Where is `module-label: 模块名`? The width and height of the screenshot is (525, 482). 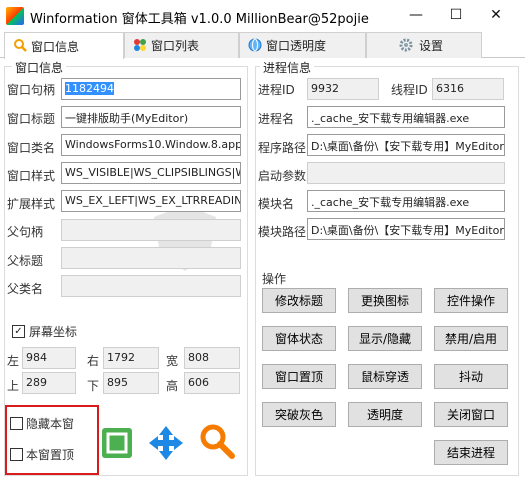 module-label: 模块名 is located at coordinates (276, 204).